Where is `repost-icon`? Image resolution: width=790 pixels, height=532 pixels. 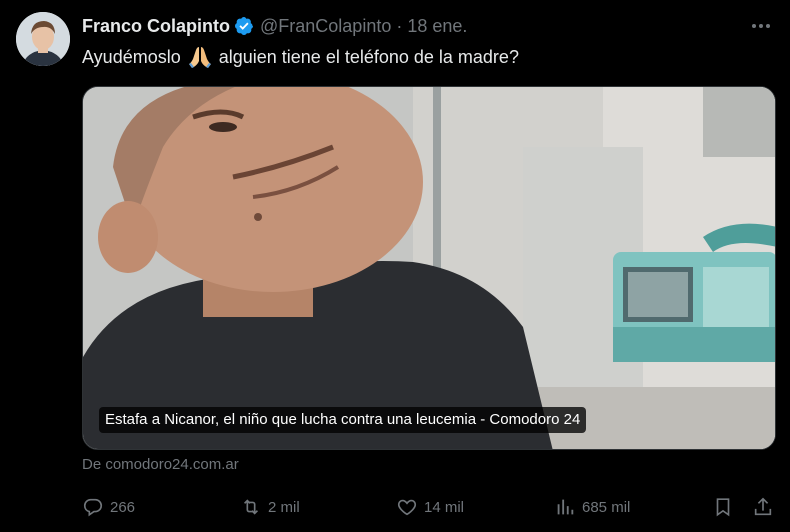 repost-icon is located at coordinates (251, 507).